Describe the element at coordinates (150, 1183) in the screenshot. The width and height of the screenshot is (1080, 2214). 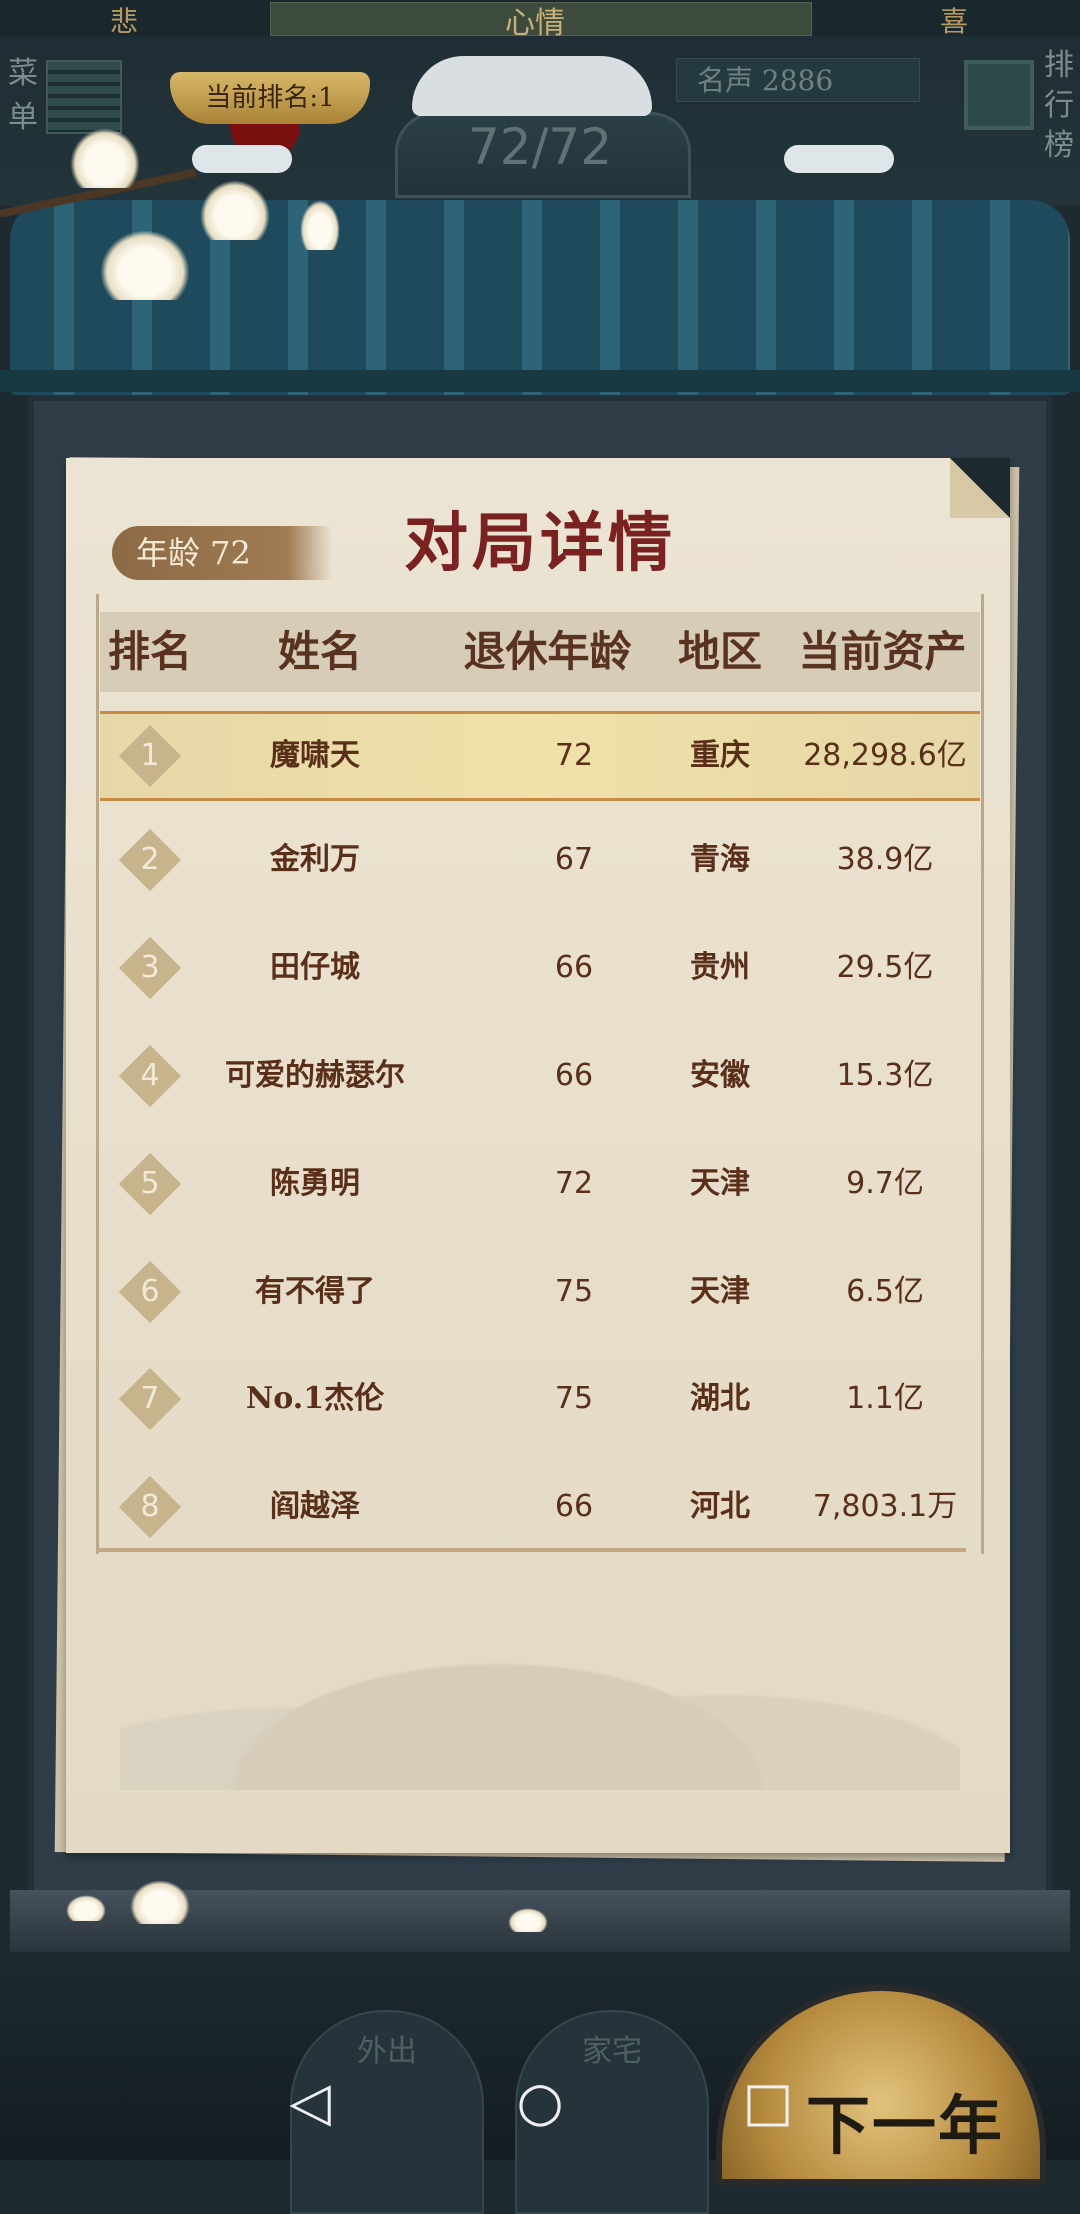
I see `rank-number: 5` at that location.